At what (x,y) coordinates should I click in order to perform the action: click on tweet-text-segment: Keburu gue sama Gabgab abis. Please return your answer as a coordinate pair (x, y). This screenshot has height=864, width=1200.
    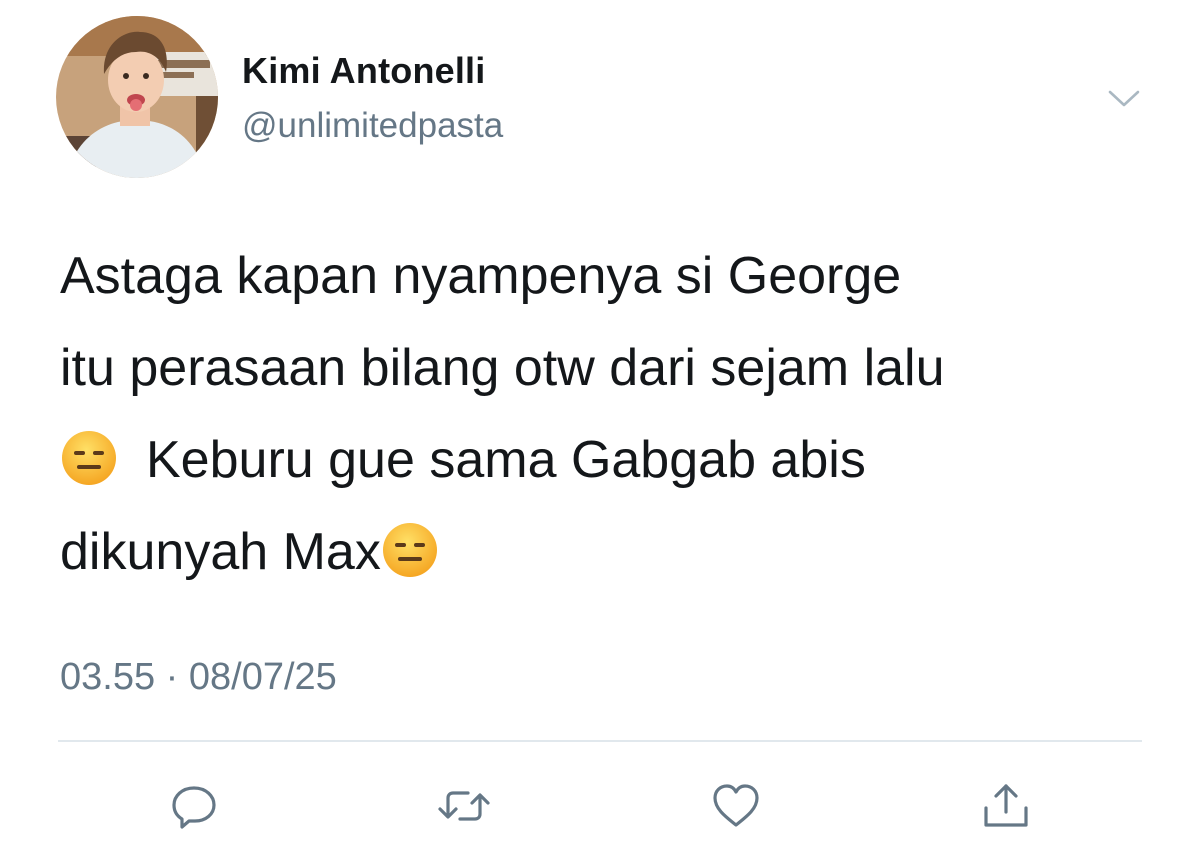
    Looking at the image, I should click on (506, 460).